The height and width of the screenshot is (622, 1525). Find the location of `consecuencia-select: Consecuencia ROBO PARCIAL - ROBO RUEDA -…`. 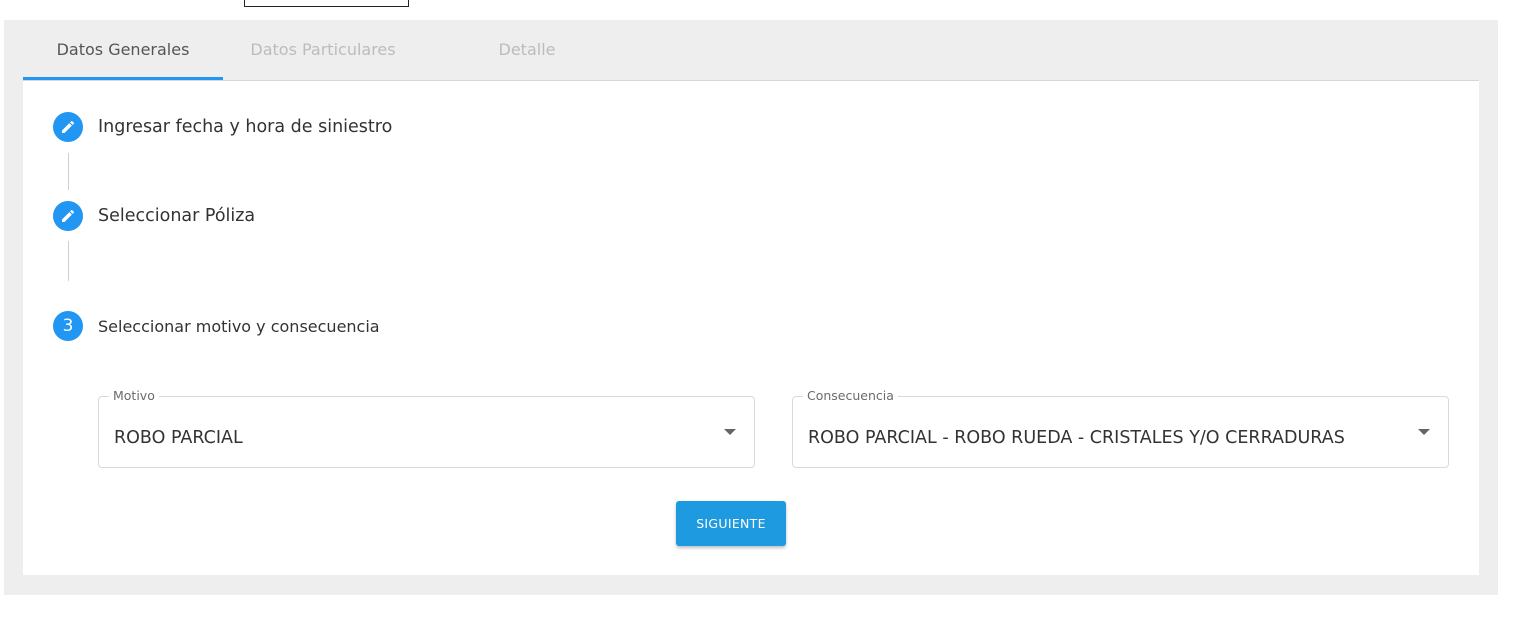

consecuencia-select: Consecuencia ROBO PARCIAL - ROBO RUEDA -… is located at coordinates (1120, 428).